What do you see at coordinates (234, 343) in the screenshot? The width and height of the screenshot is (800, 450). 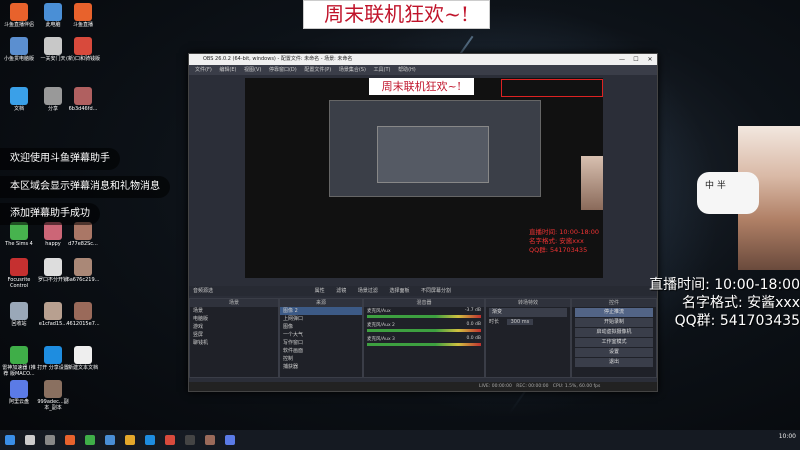 I see `scene-item: 聊钱机` at bounding box center [234, 343].